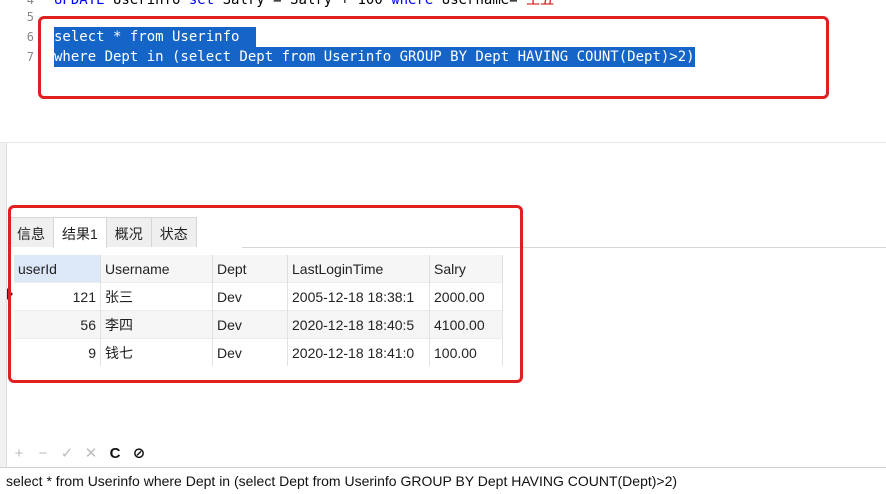 The height and width of the screenshot is (494, 886). Describe the element at coordinates (79, 453) in the screenshot. I see `grid-toolbar: + − ✓ ✕ C ⊘` at that location.